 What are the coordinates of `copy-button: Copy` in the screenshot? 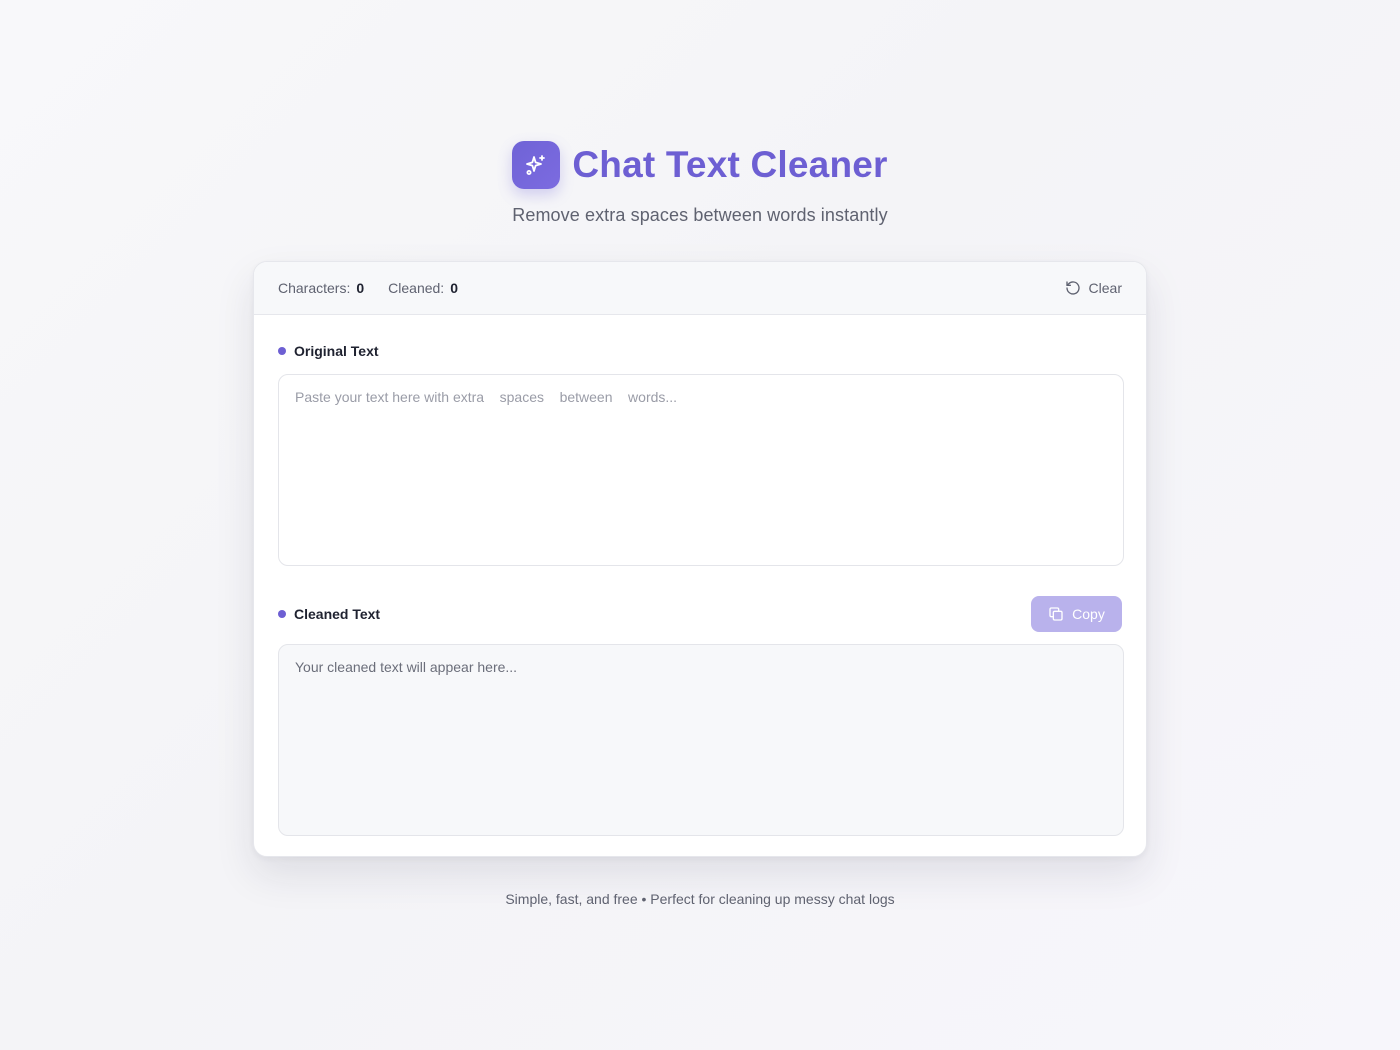 It's located at (1076, 614).